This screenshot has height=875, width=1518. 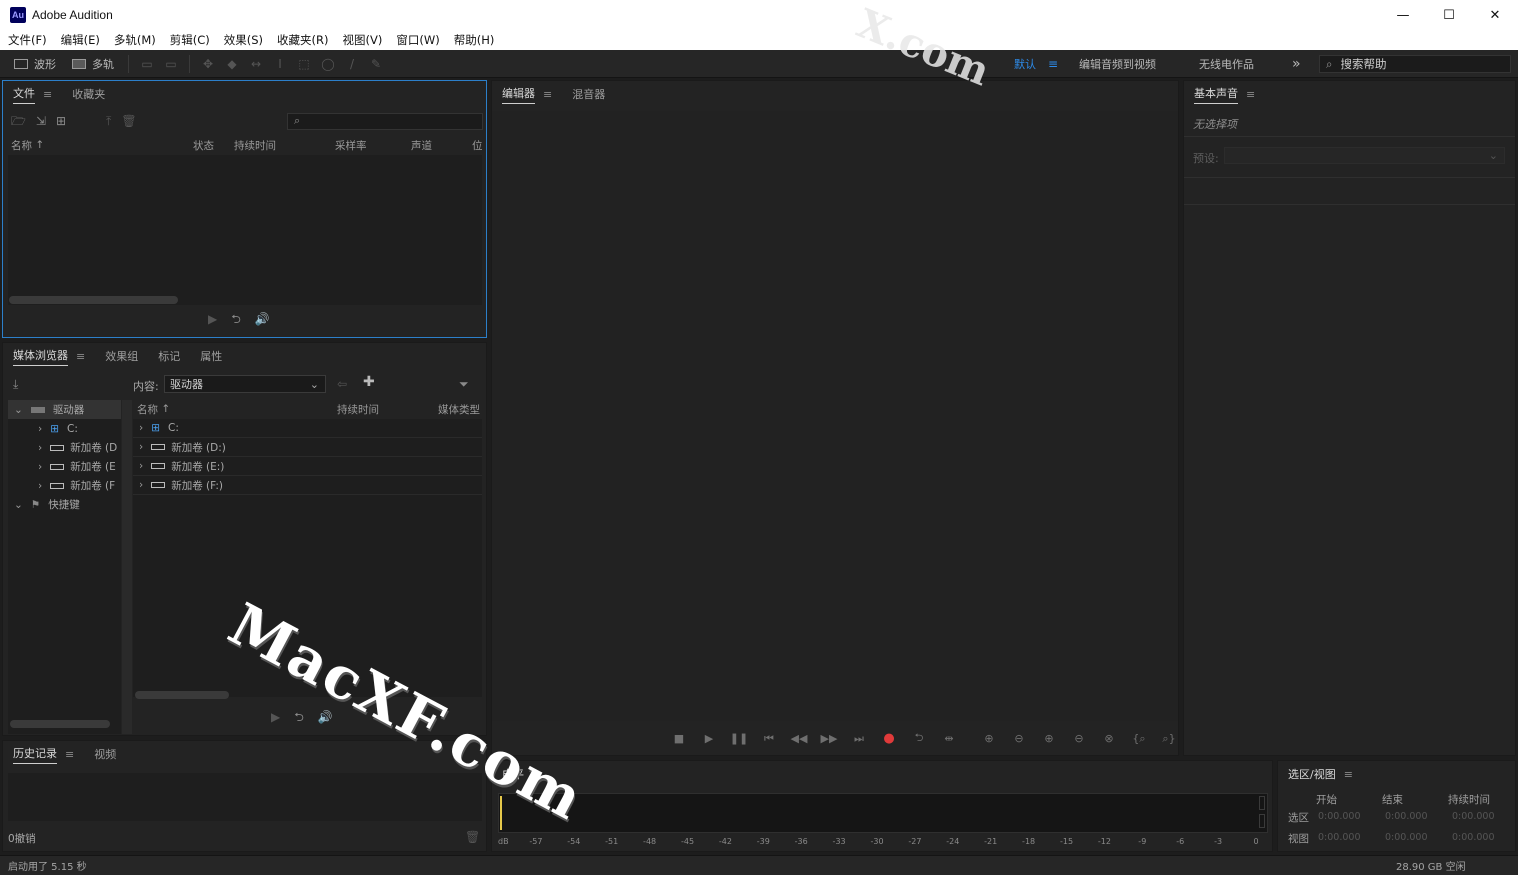 I want to click on list-item: › 新加卷 (F:), so click(x=307, y=485).